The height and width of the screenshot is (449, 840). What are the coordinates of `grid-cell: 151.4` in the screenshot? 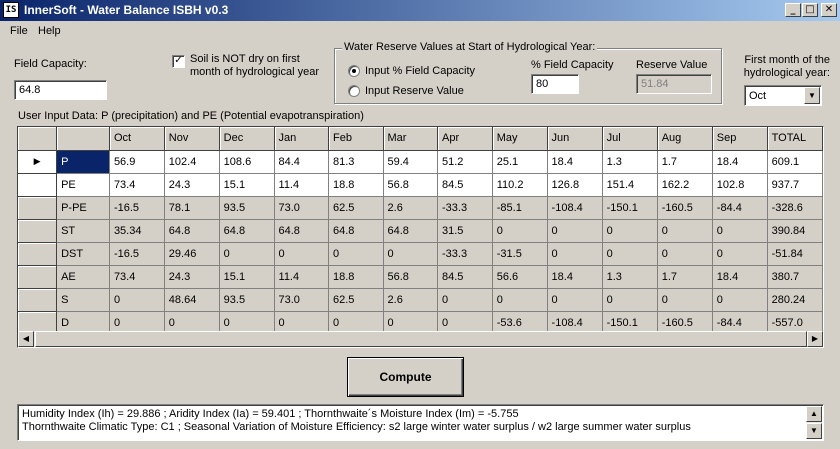 It's located at (630, 185).